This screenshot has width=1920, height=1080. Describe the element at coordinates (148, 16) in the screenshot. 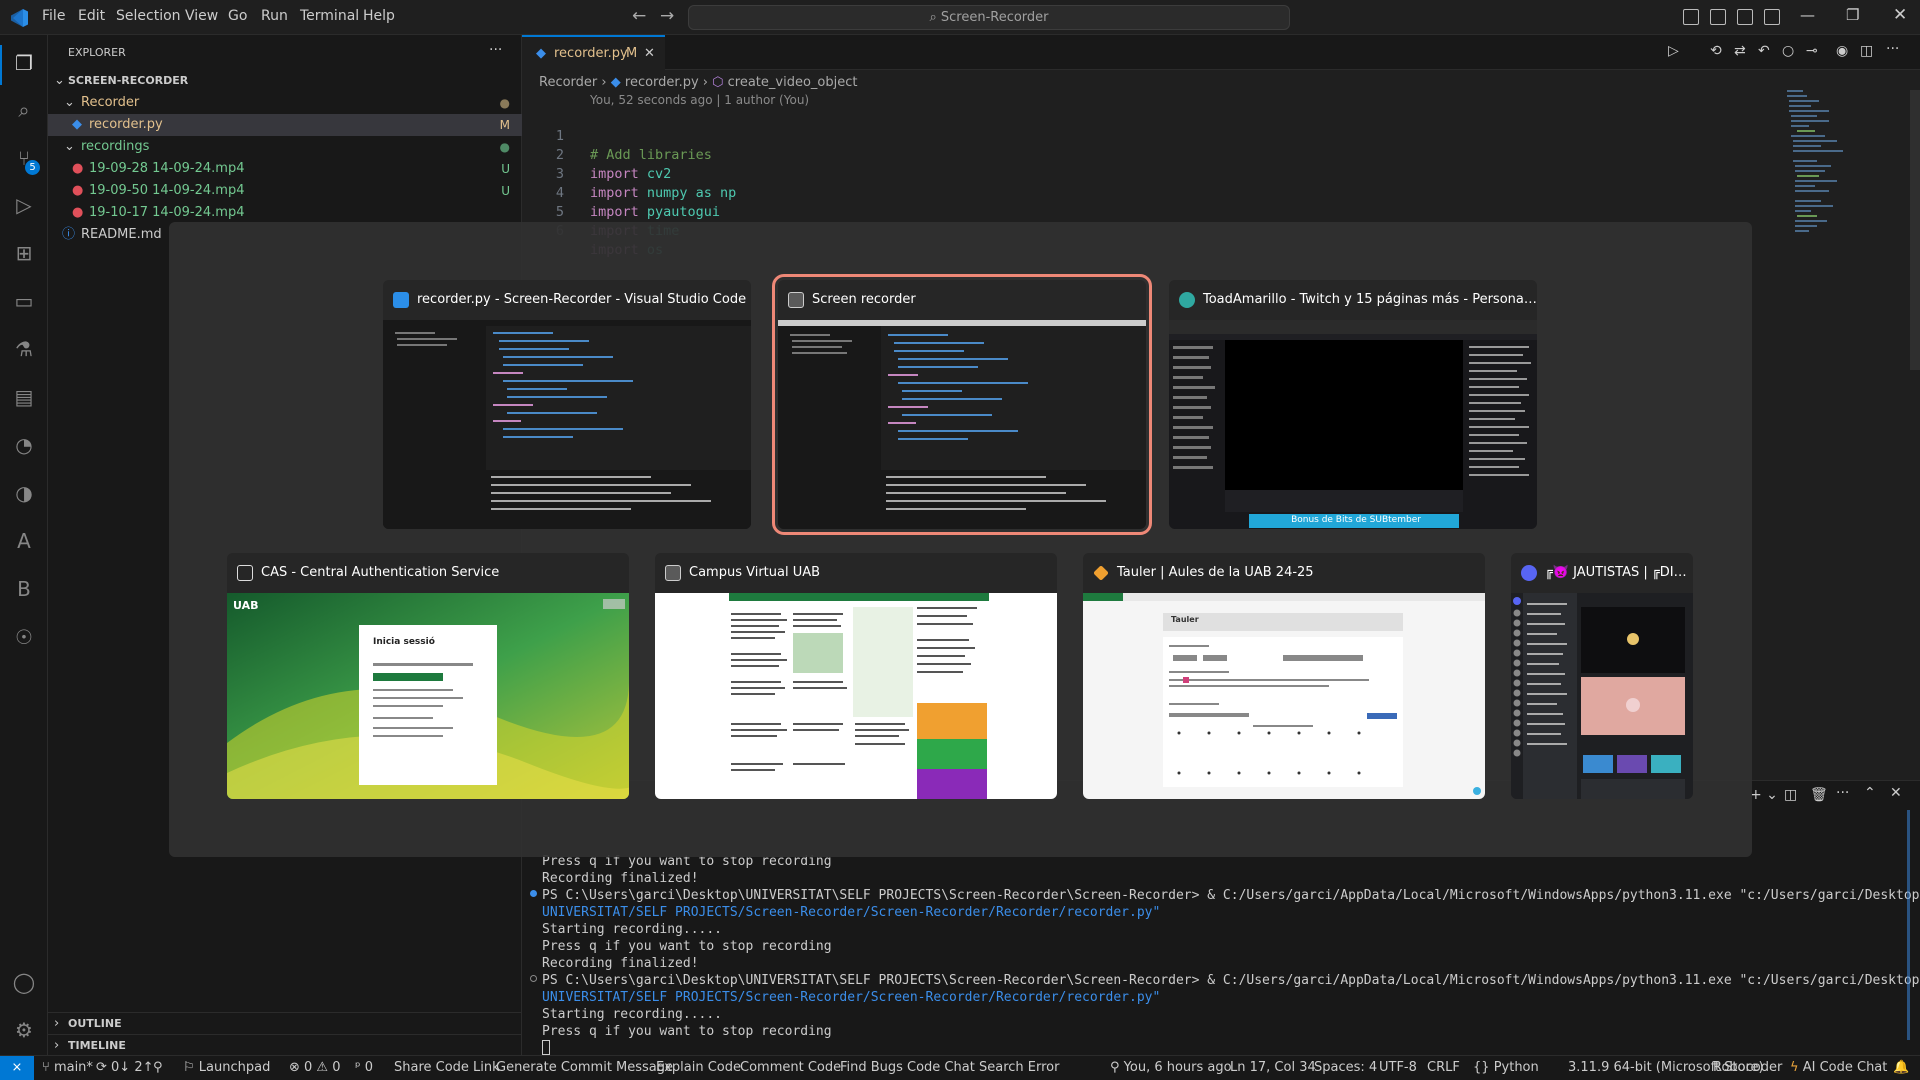

I see `menu-selection: Selection` at that location.